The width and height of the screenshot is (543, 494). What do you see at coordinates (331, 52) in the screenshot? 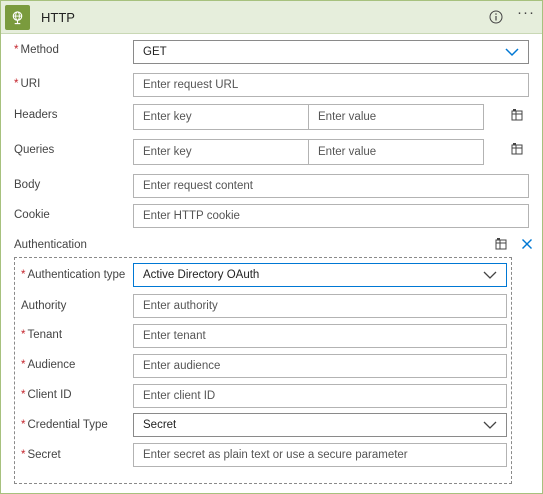
I see `method-dropdown: GET` at bounding box center [331, 52].